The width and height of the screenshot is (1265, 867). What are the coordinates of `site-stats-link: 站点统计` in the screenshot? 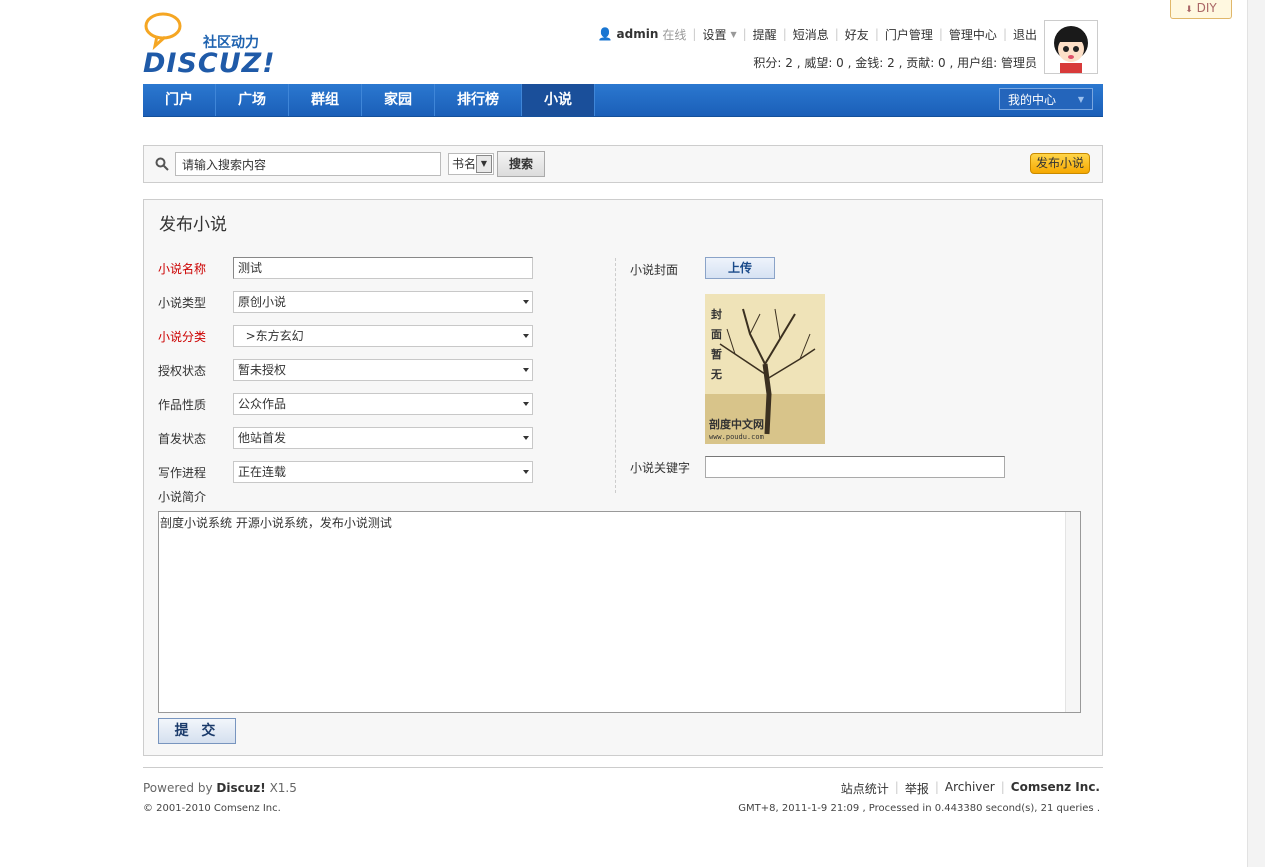 It's located at (865, 788).